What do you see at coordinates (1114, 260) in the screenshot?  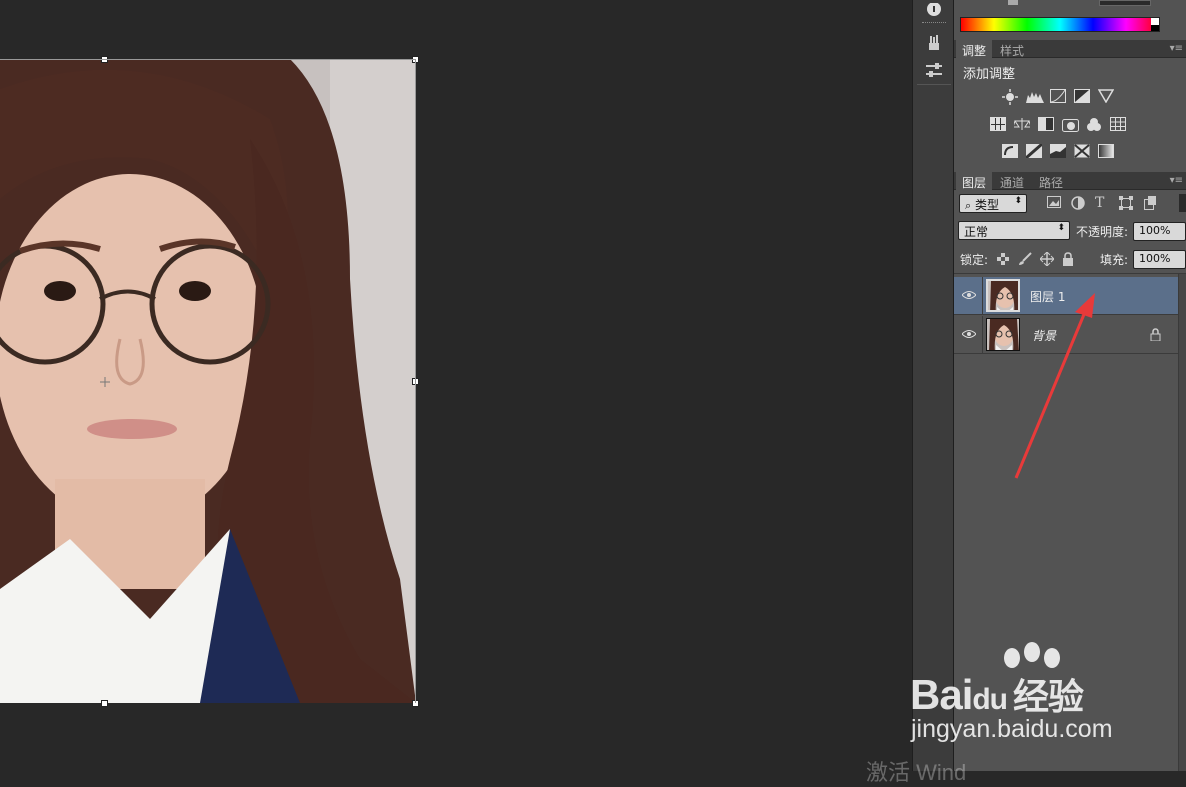 I see `fill-label: 填充:` at bounding box center [1114, 260].